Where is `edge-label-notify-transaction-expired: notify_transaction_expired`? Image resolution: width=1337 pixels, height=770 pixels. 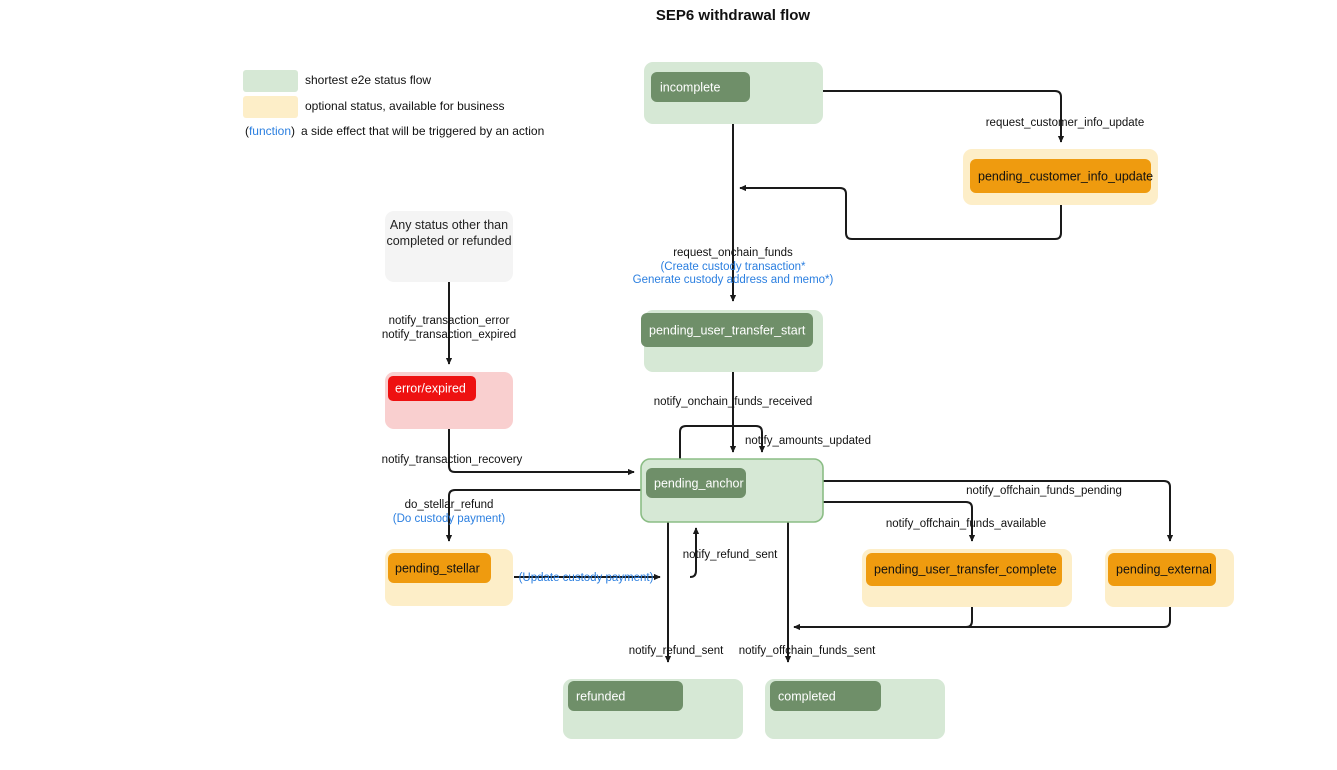 edge-label-notify-transaction-expired: notify_transaction_expired is located at coordinates (449, 335).